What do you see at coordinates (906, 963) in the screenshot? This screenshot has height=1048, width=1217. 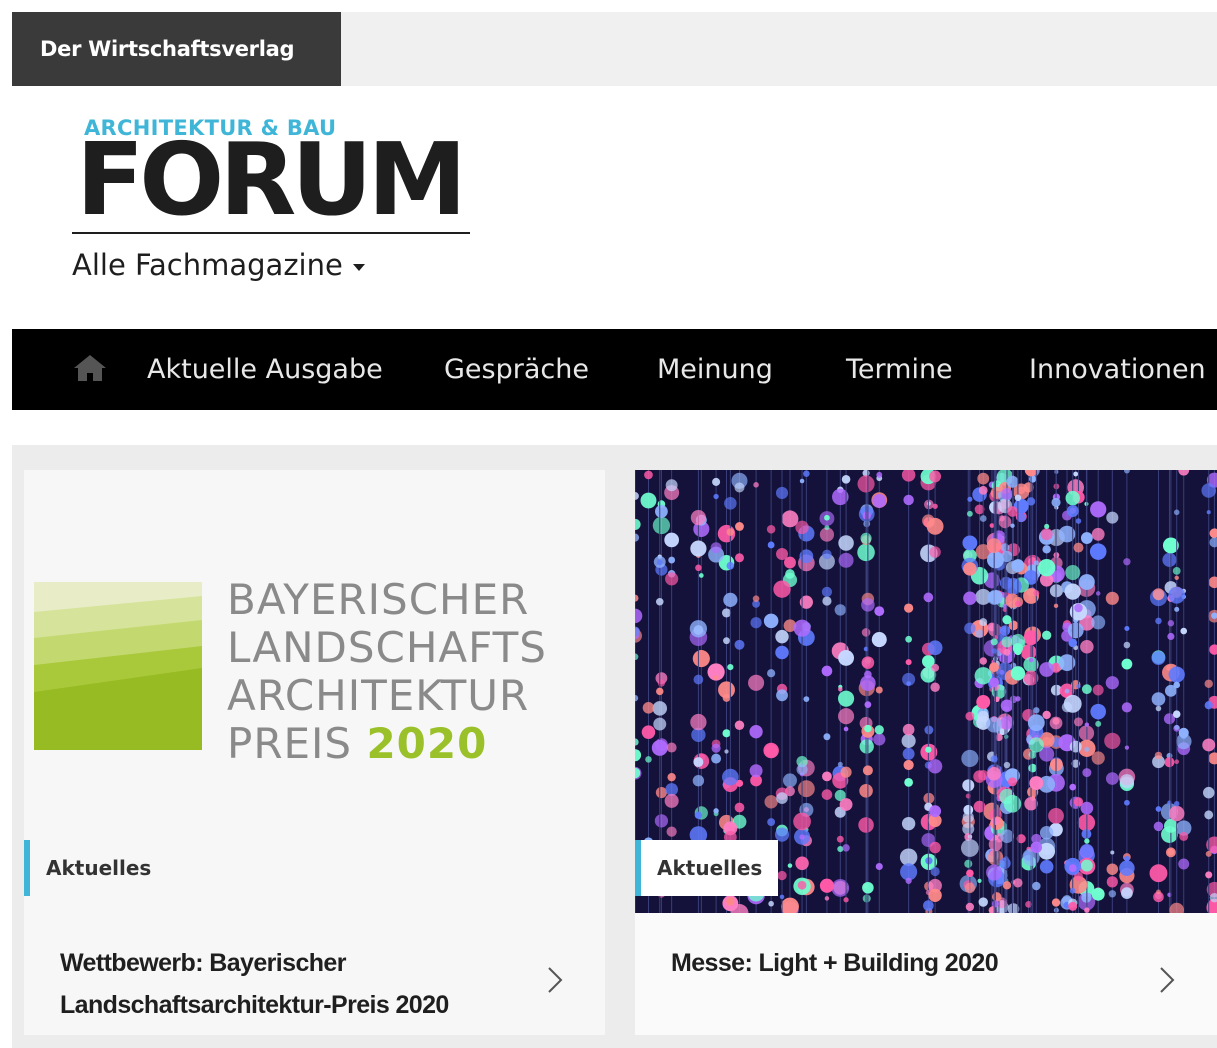 I see `article-title: Messe: Light + Building 2020` at bounding box center [906, 963].